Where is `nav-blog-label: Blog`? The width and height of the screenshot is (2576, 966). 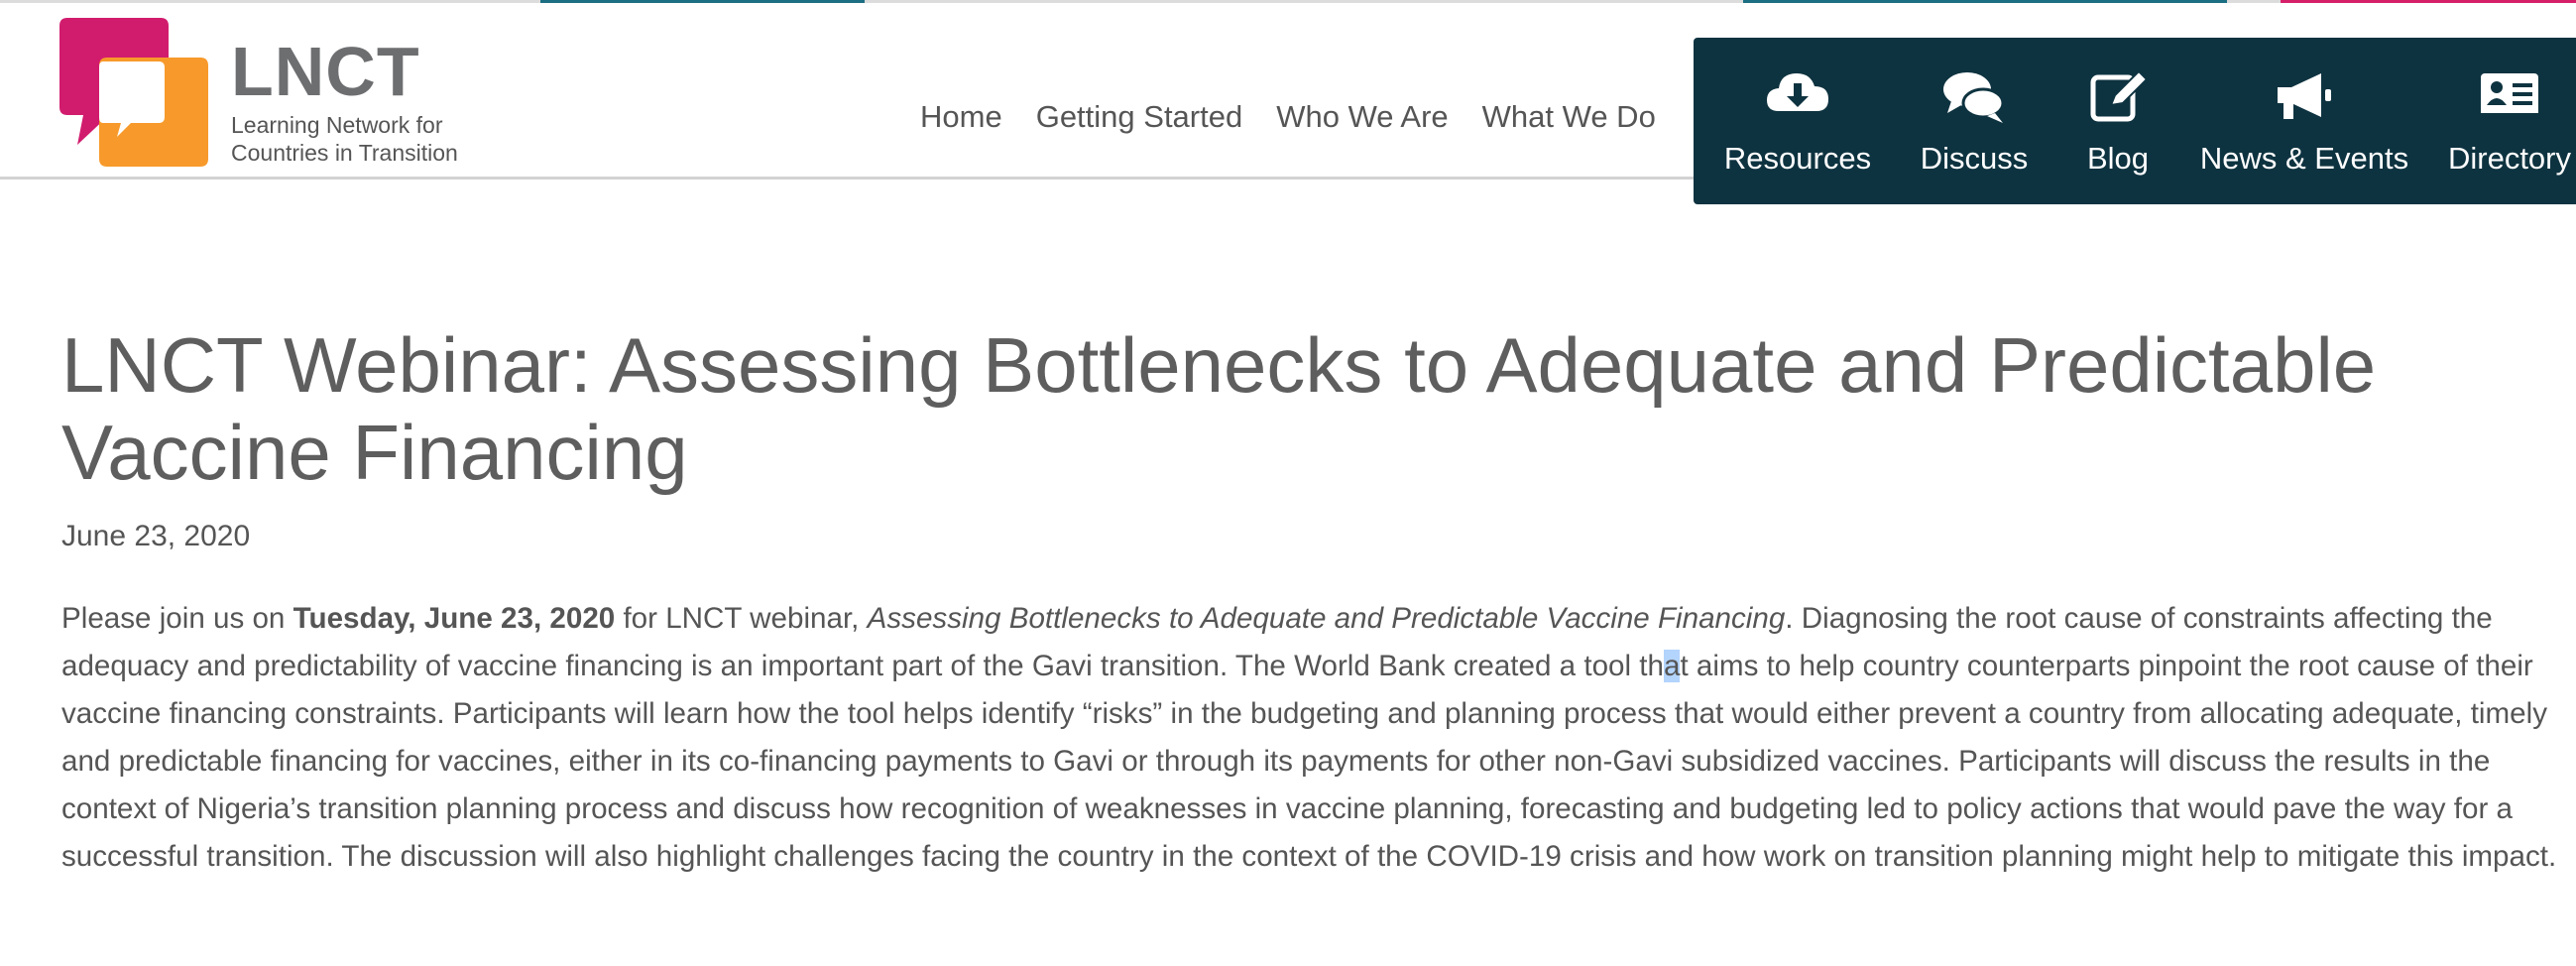 nav-blog-label: Blog is located at coordinates (2118, 158).